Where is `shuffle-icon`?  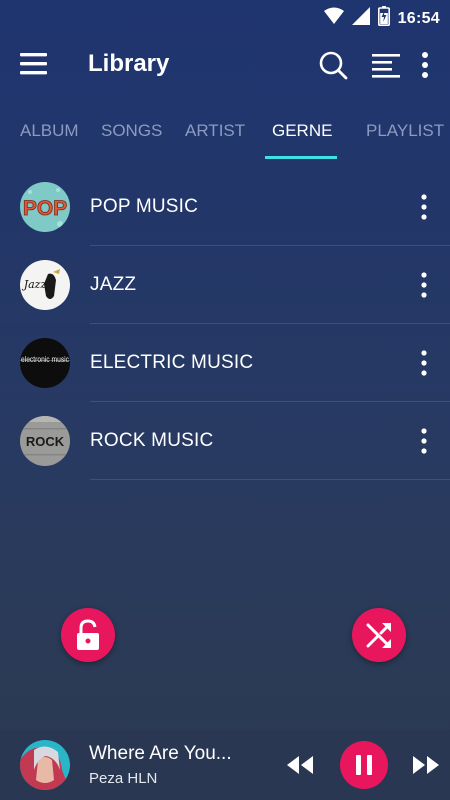
shuffle-icon is located at coordinates (378, 635).